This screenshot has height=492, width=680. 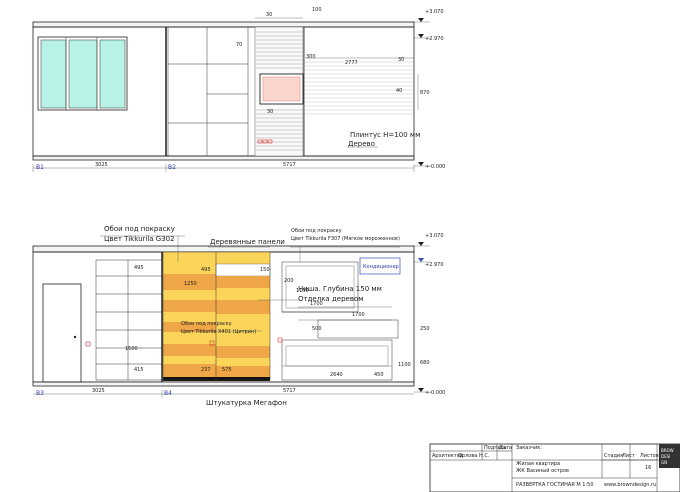 What do you see at coordinates (223, 24) in the screenshot?
I see `ceiling-band` at bounding box center [223, 24].